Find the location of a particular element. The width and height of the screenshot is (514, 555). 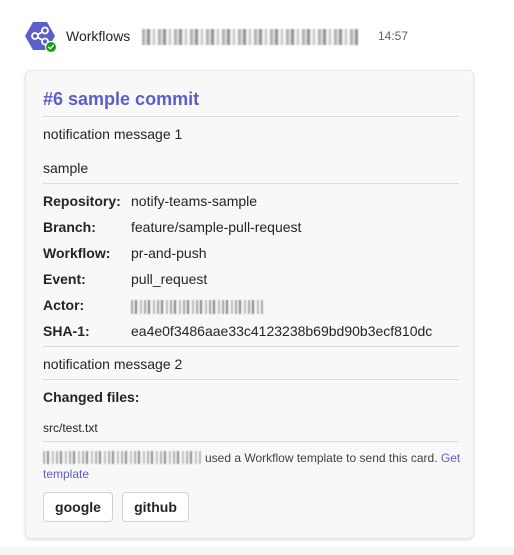

sender-detail-redacted is located at coordinates (250, 37).